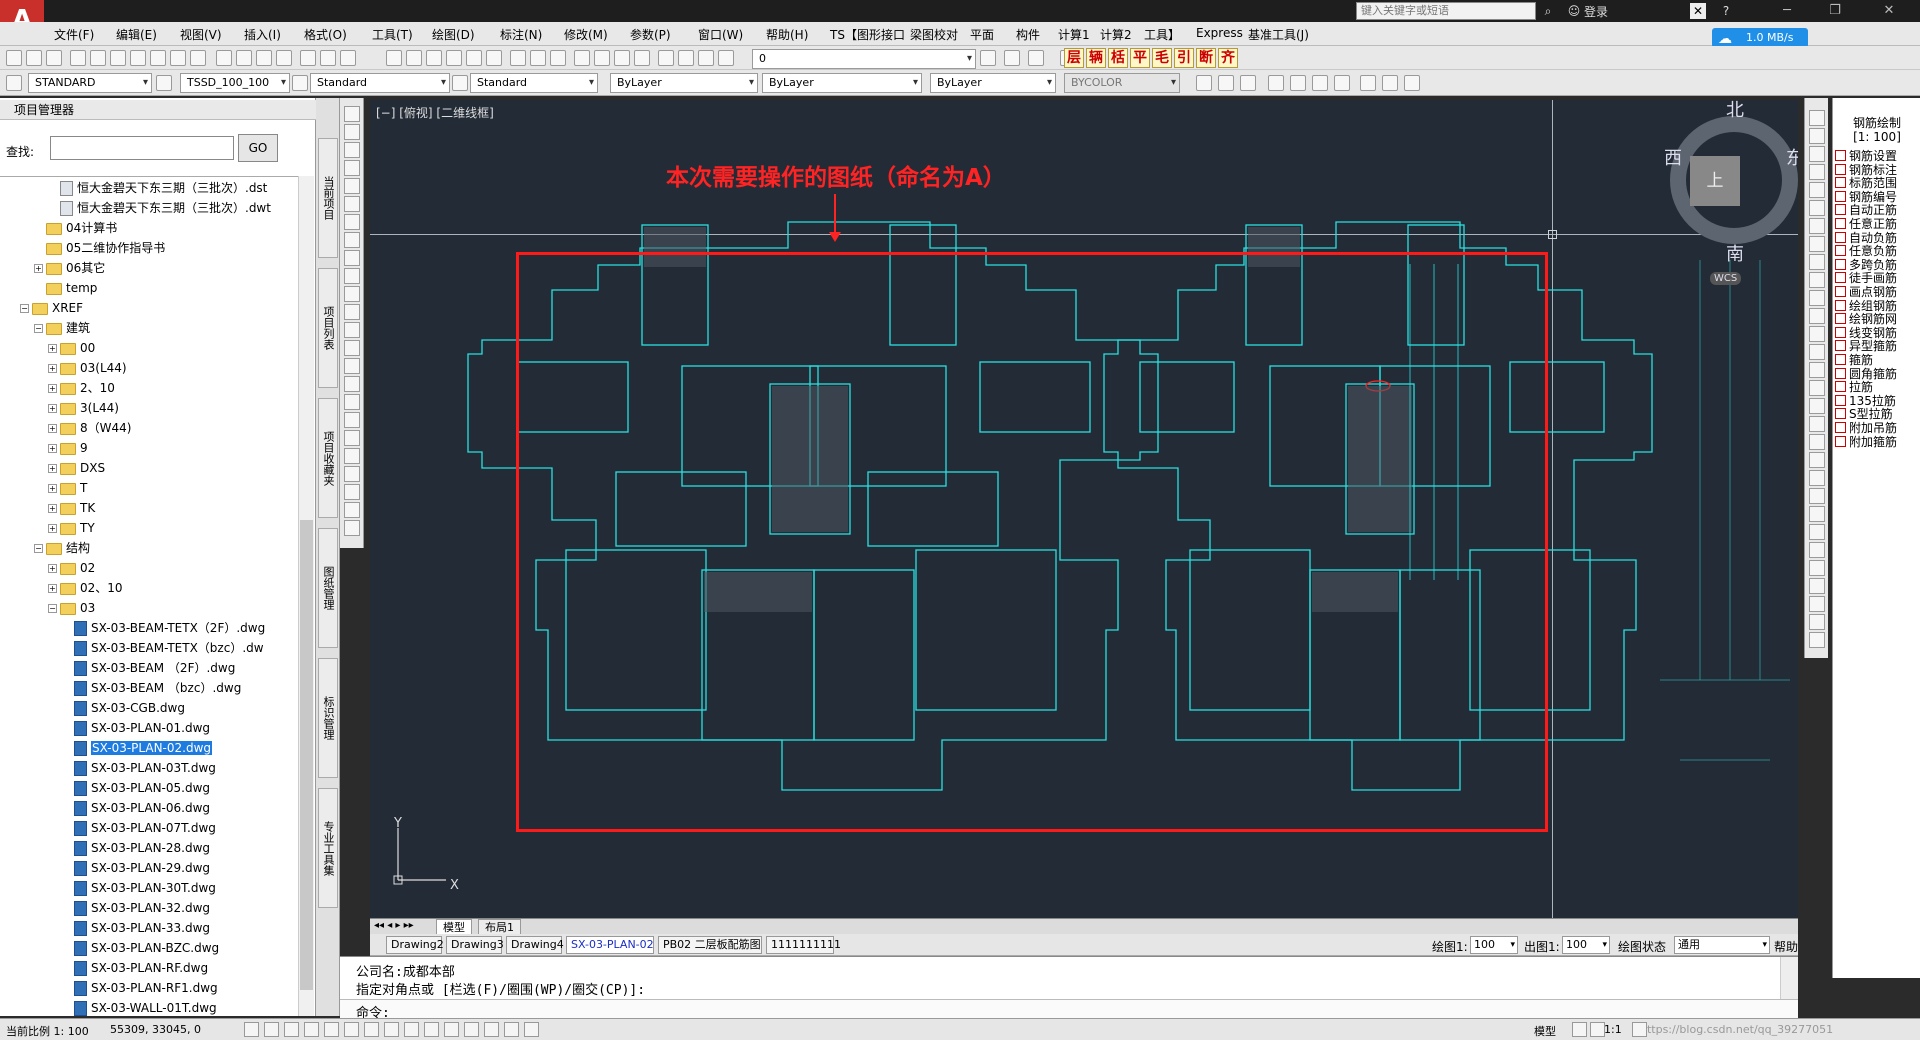  Describe the element at coordinates (224, 58) in the screenshot. I see `toolbar1-tool-10-icon` at that location.